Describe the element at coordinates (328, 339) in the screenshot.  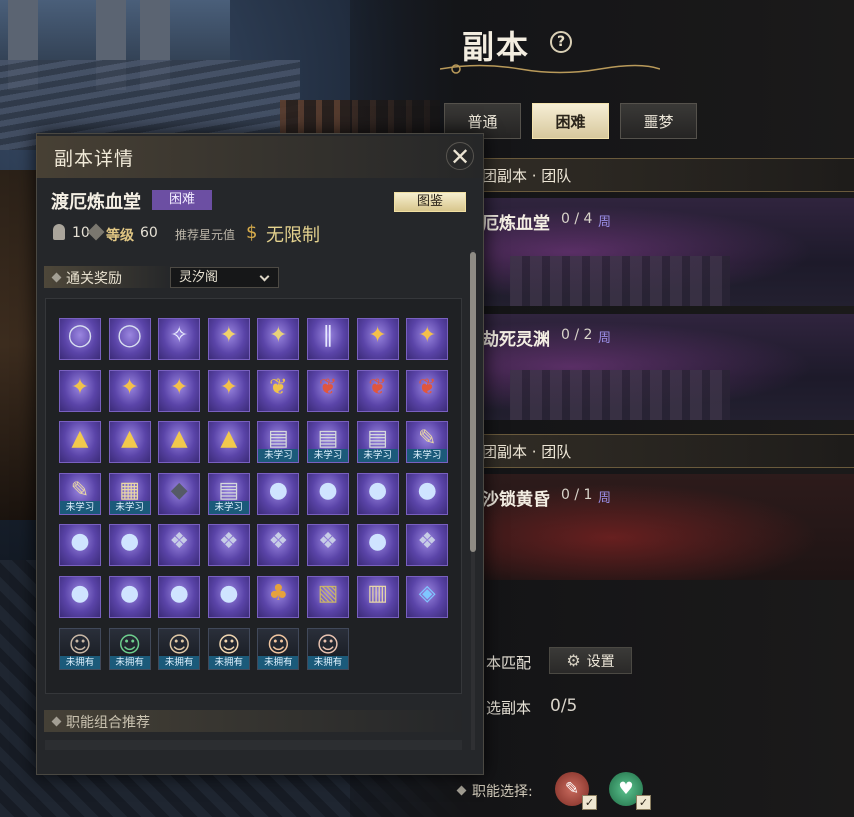
I see `reward-item: ∥` at that location.